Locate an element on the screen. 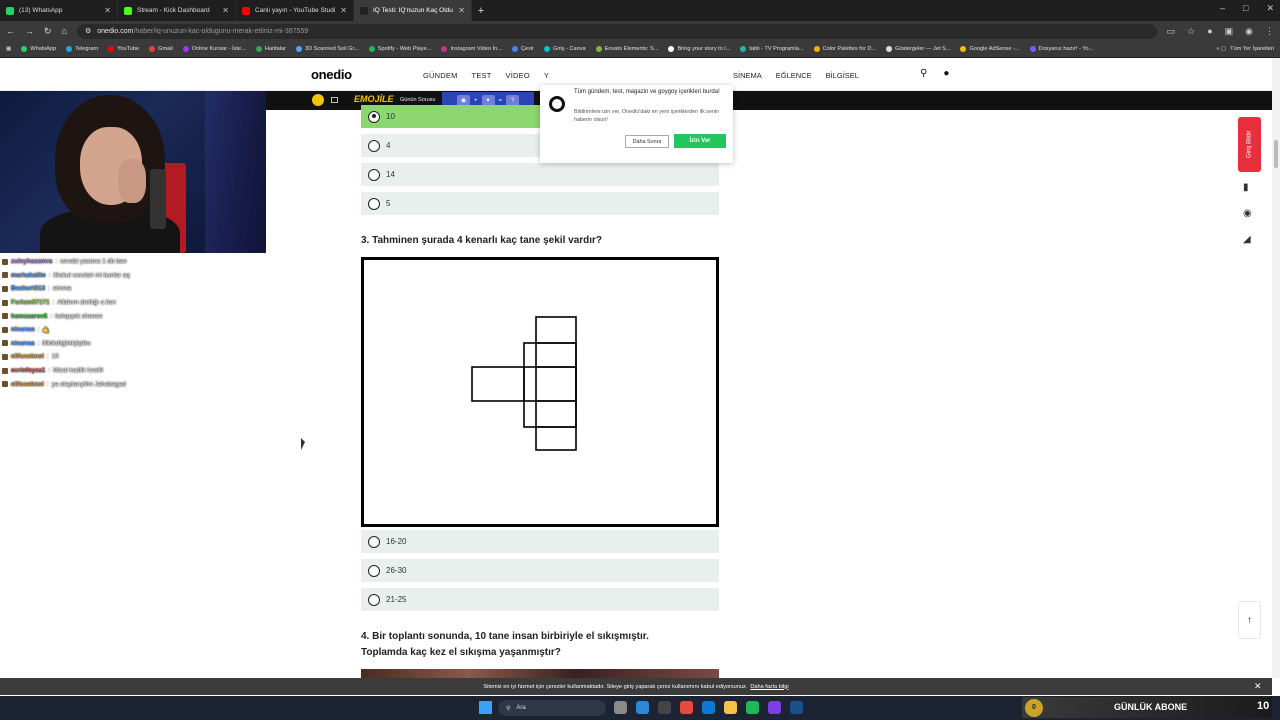  q2-option-3: 14 is located at coordinates (540, 174).